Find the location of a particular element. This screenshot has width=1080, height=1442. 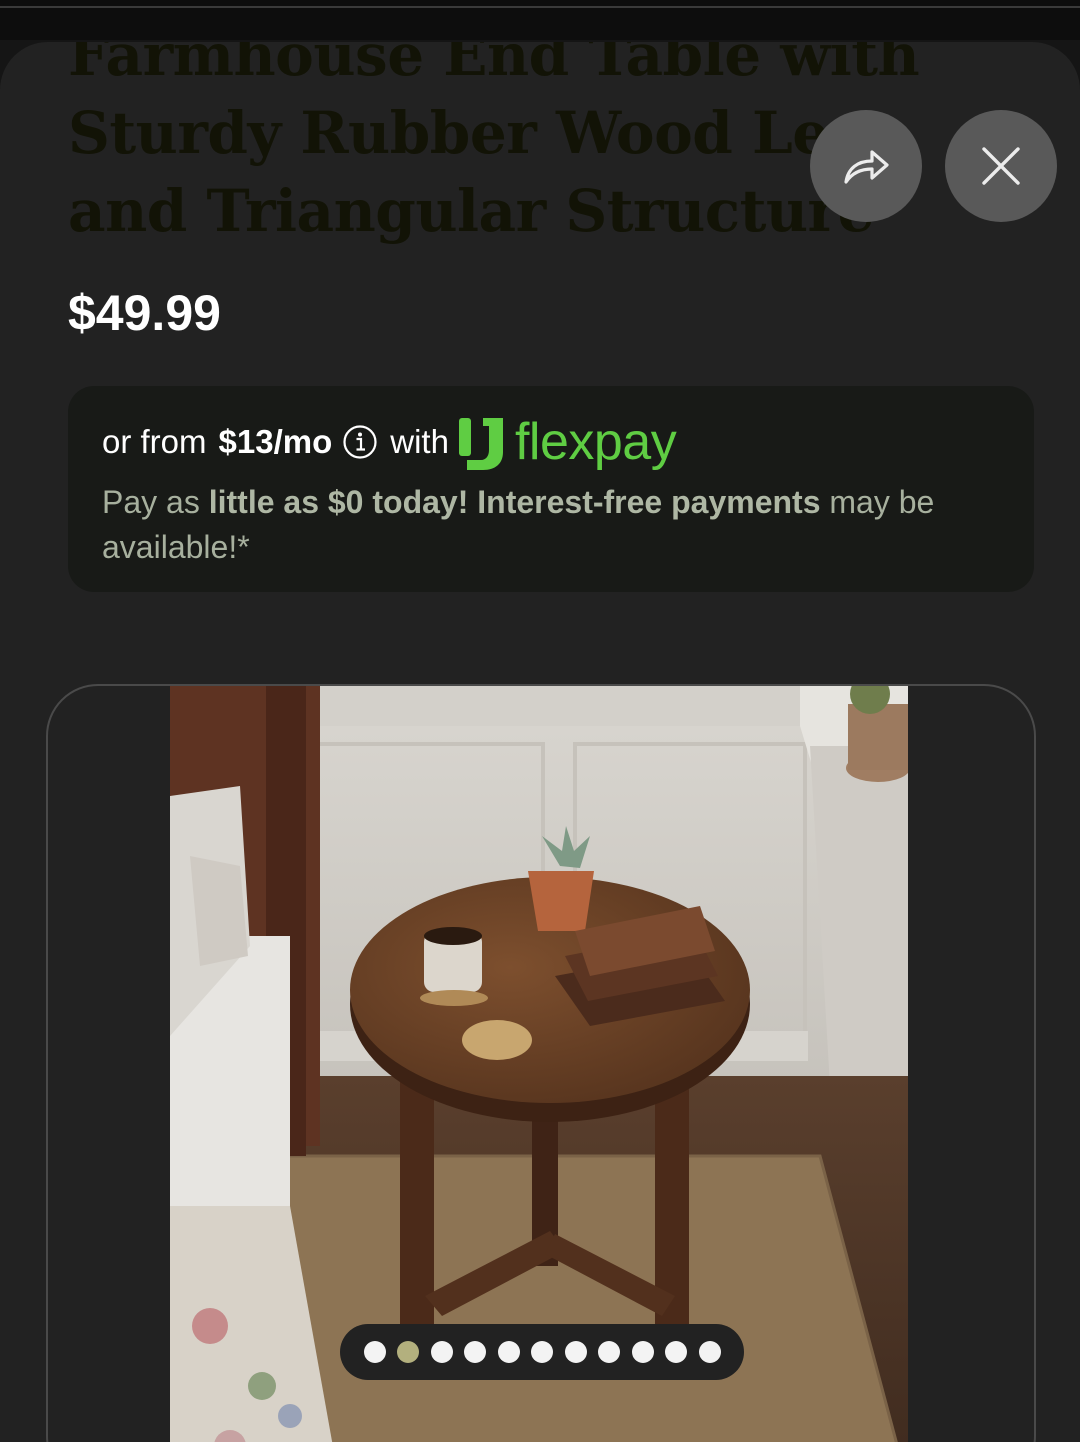

status-bar is located at coordinates (540, 20).